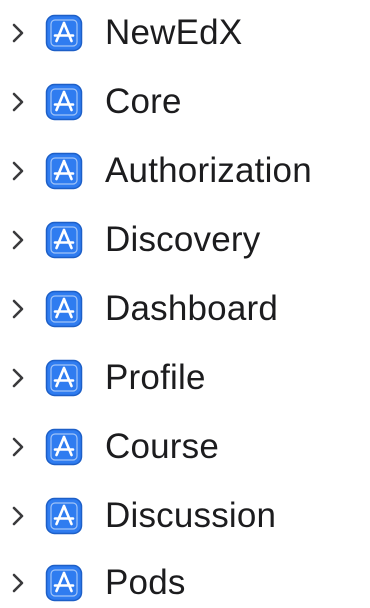 The height and width of the screenshot is (608, 370). Describe the element at coordinates (192, 308) in the screenshot. I see `tree-row-label: Dashboard` at that location.